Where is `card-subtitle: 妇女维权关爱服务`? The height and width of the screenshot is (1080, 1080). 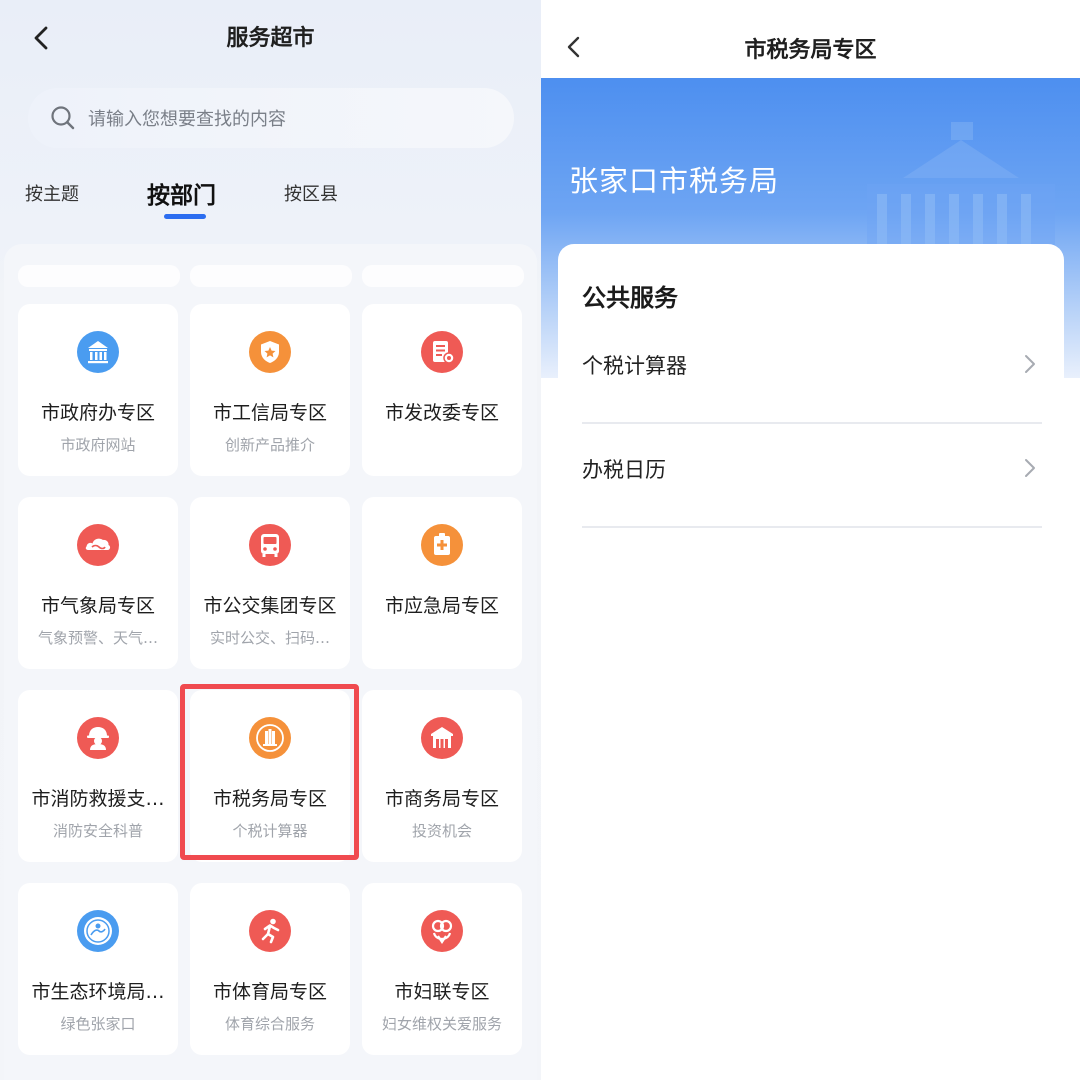 card-subtitle: 妇女维权关爱服务 is located at coordinates (441, 1024).